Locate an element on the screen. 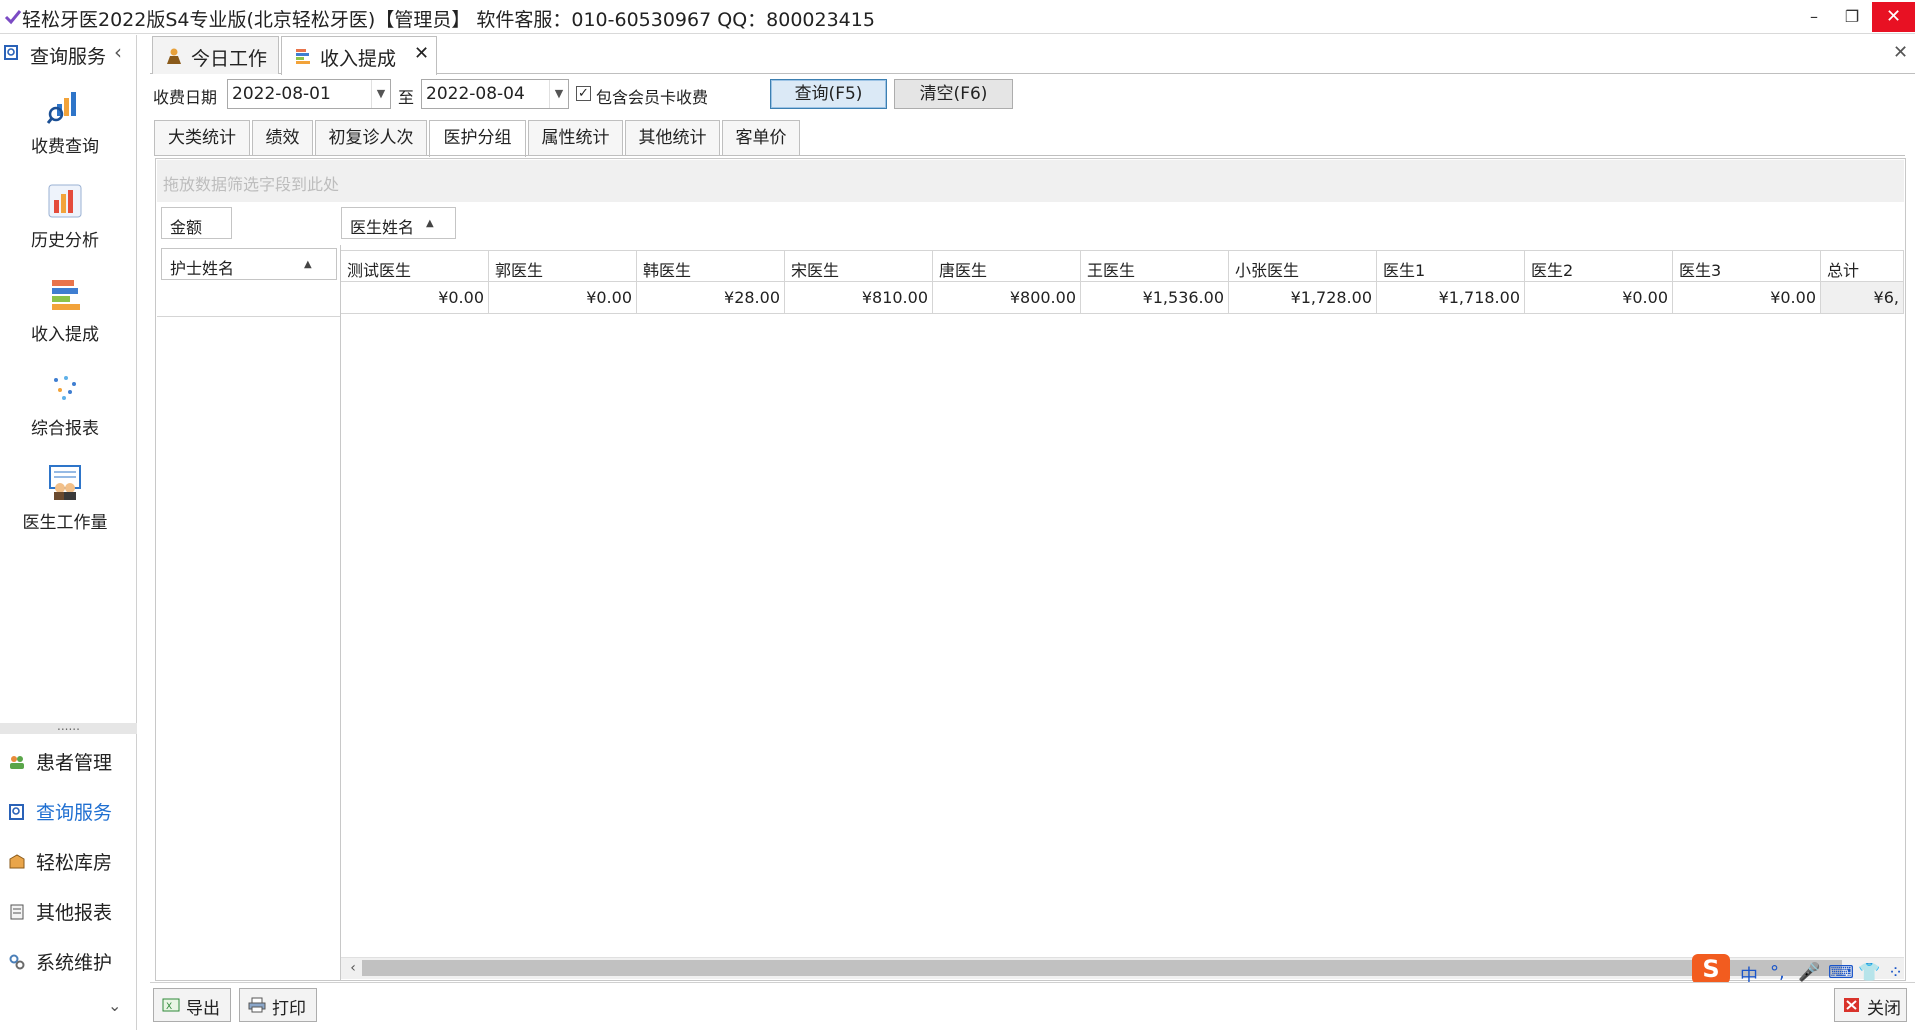 The image size is (1915, 1030). subtab-performance: 绩效 is located at coordinates (282, 138).